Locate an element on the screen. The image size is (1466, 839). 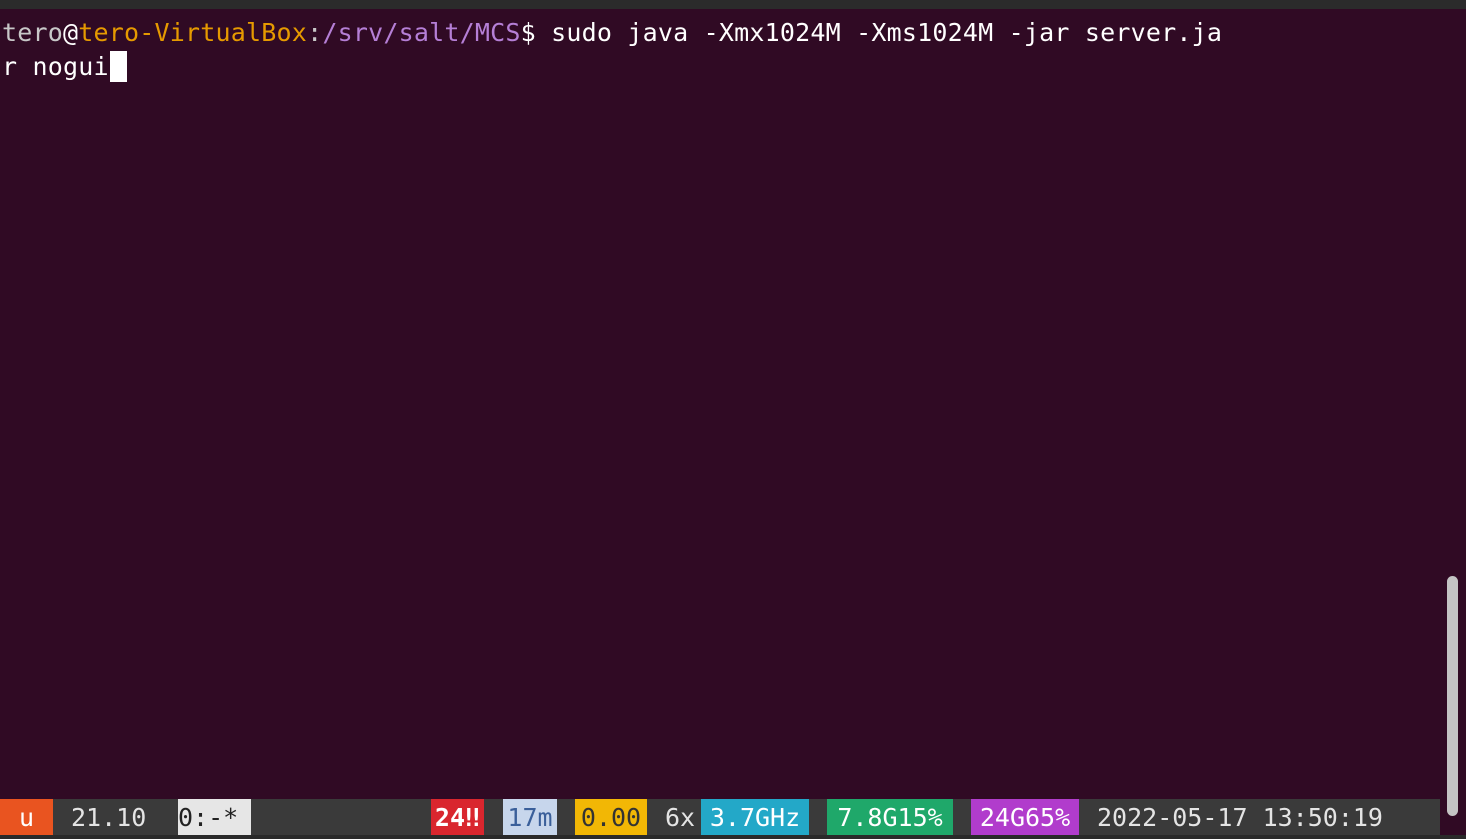
updates-badge: 24‼ is located at coordinates (457, 817).